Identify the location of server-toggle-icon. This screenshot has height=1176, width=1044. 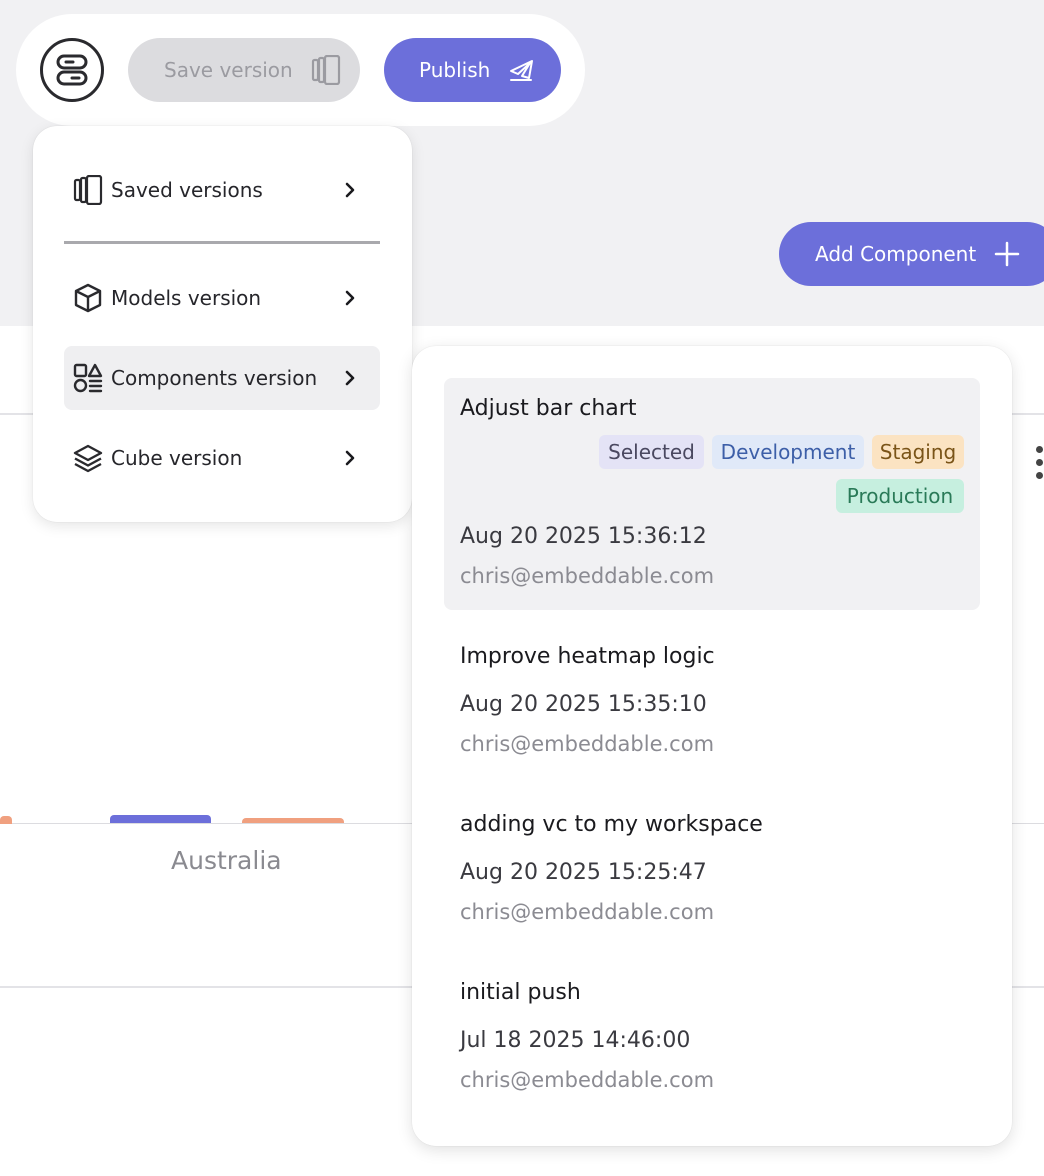
(72, 70).